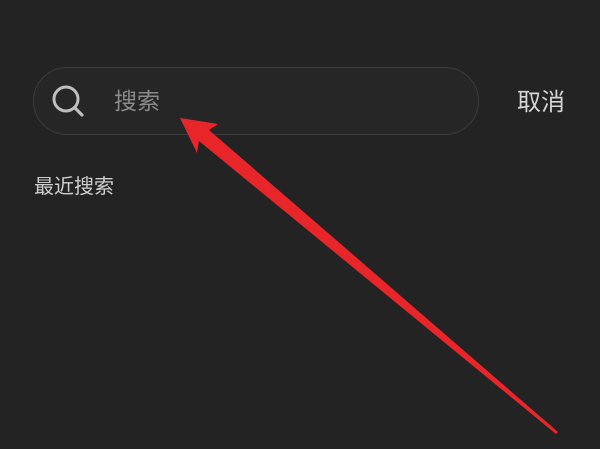 This screenshot has height=449, width=600. What do you see at coordinates (284, 102) in the screenshot?
I see `search-input` at bounding box center [284, 102].